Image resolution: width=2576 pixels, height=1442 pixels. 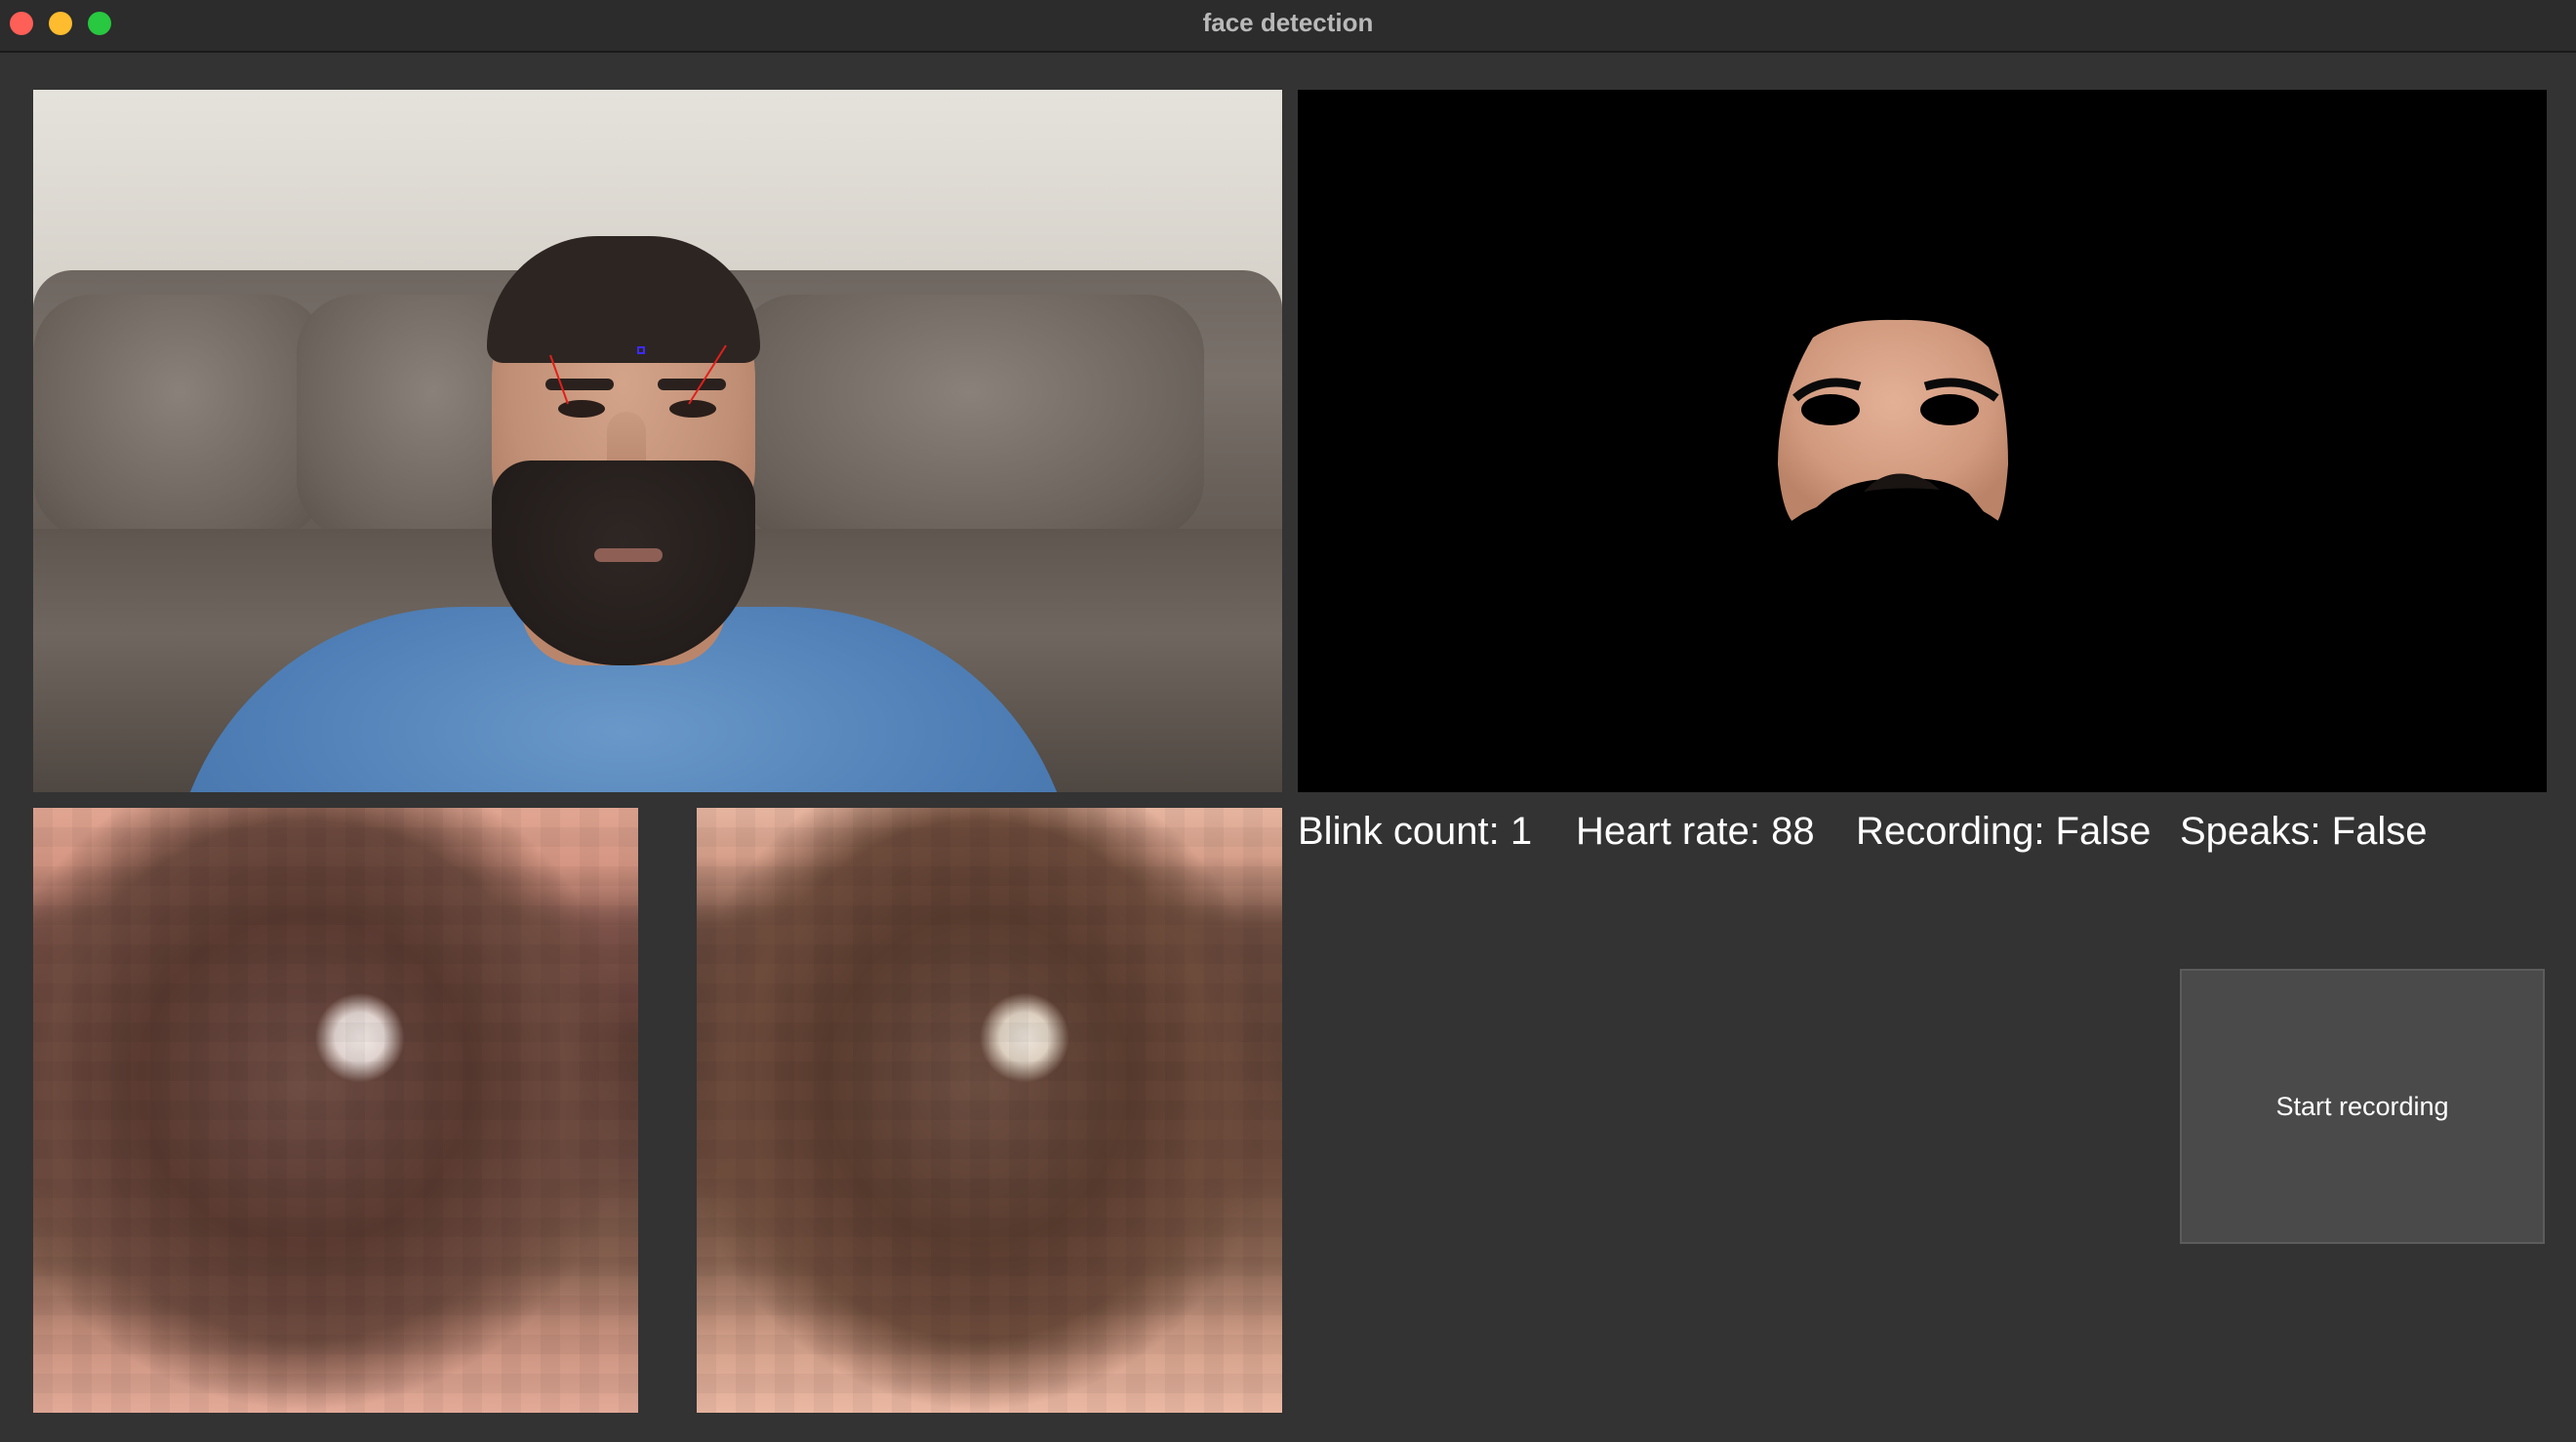 I want to click on masked-face-image, so click(x=1897, y=426).